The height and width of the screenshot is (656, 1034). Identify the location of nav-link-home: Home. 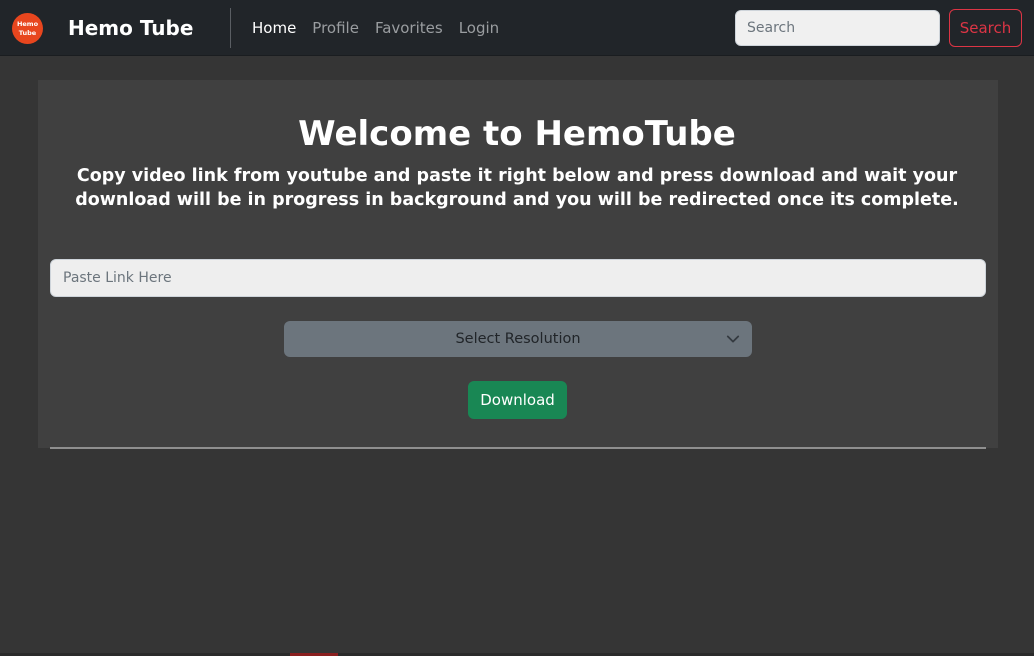
(274, 28).